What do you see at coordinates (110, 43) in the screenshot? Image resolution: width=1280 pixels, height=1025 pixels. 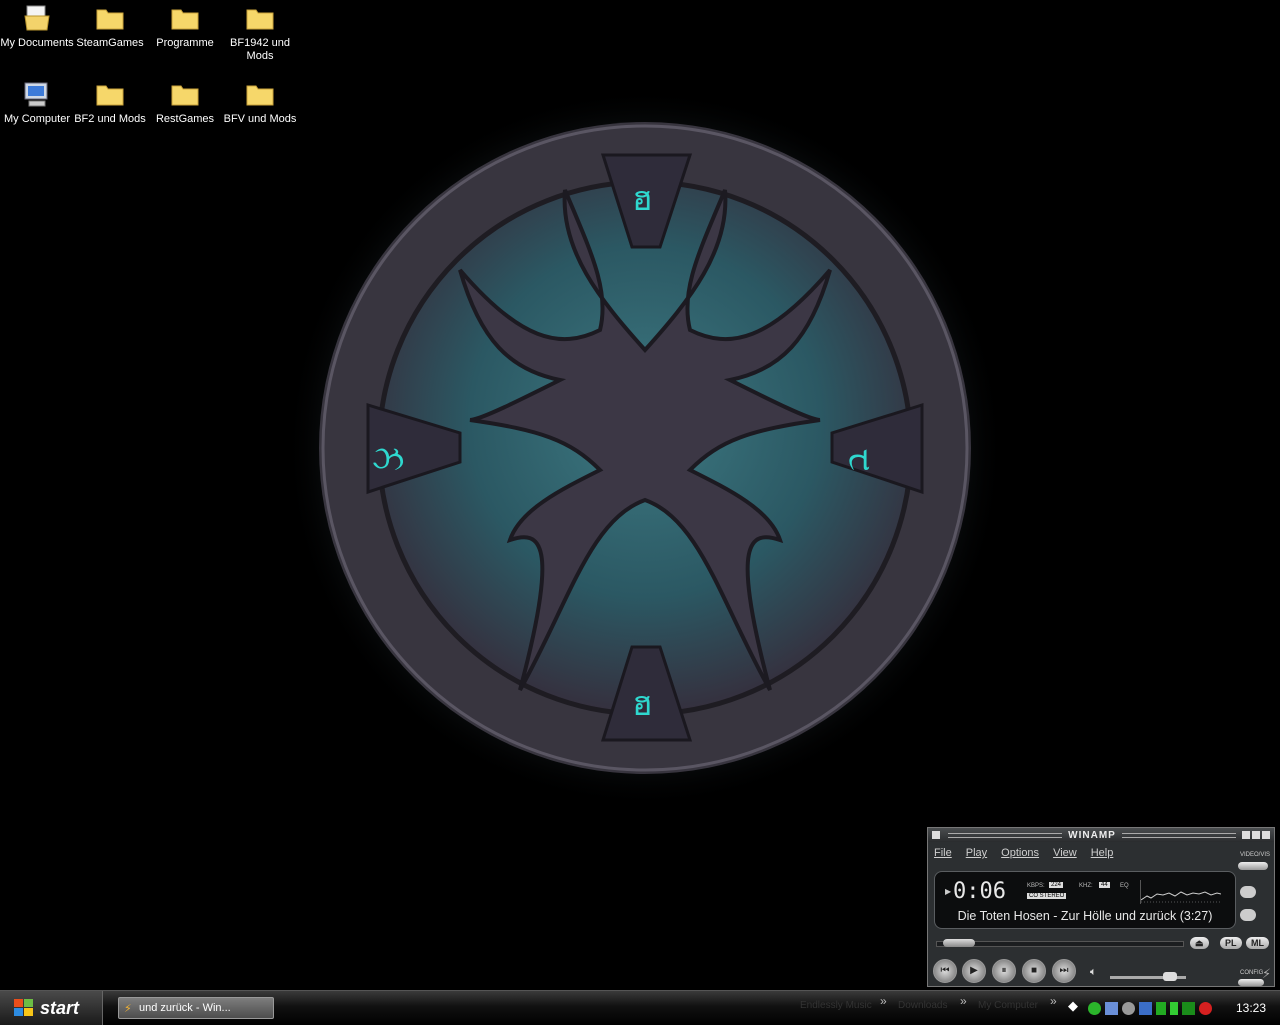 I see `desktop-icon-label: SteamGames` at bounding box center [110, 43].